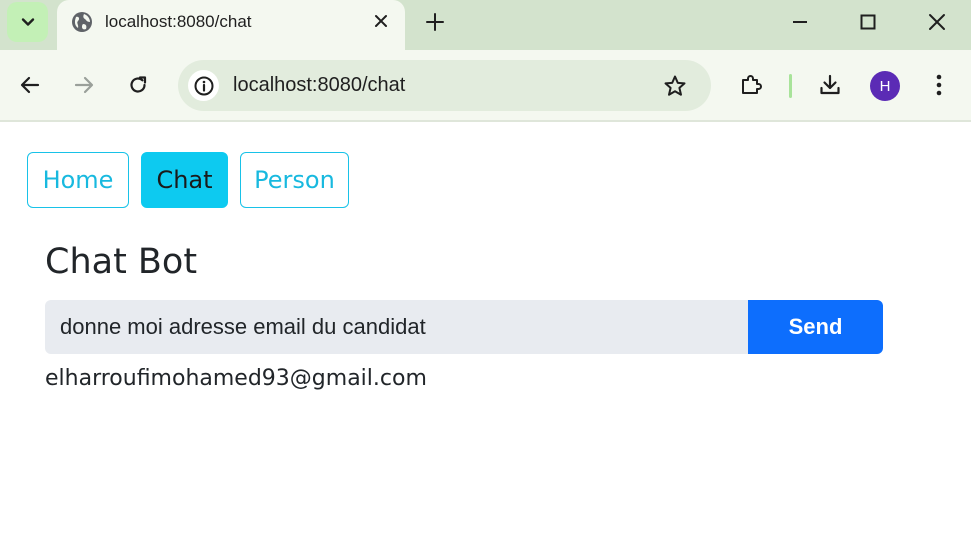 Image resolution: width=971 pixels, height=547 pixels. Describe the element at coordinates (81, 21) in the screenshot. I see `globe-icon` at that location.